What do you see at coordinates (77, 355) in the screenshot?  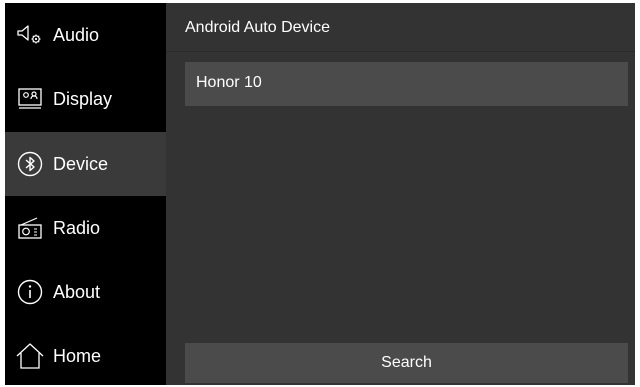 I see `sidebar-item-label: Home` at bounding box center [77, 355].